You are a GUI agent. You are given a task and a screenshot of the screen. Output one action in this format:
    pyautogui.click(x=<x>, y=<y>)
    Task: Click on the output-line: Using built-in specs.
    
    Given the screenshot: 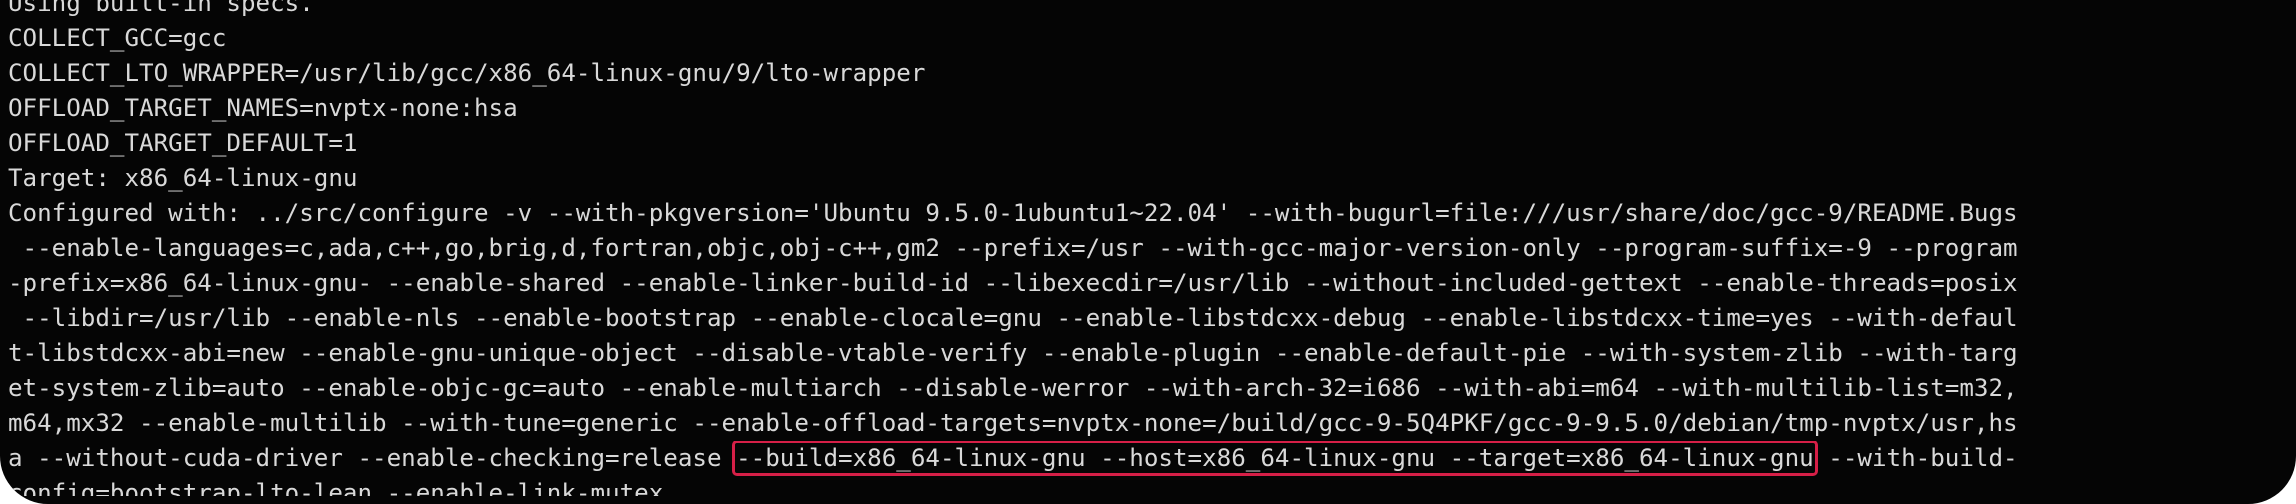 What is the action you would take?
    pyautogui.click(x=161, y=8)
    